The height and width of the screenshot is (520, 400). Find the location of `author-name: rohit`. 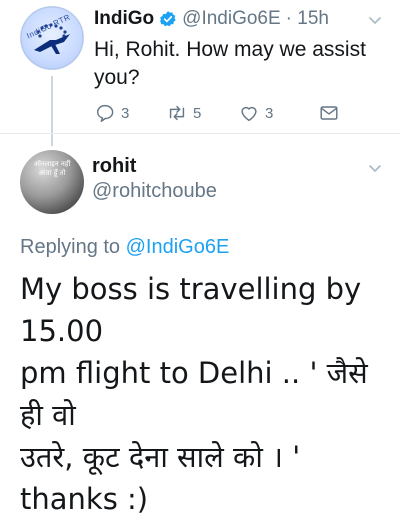

author-name: rohit is located at coordinates (154, 166).